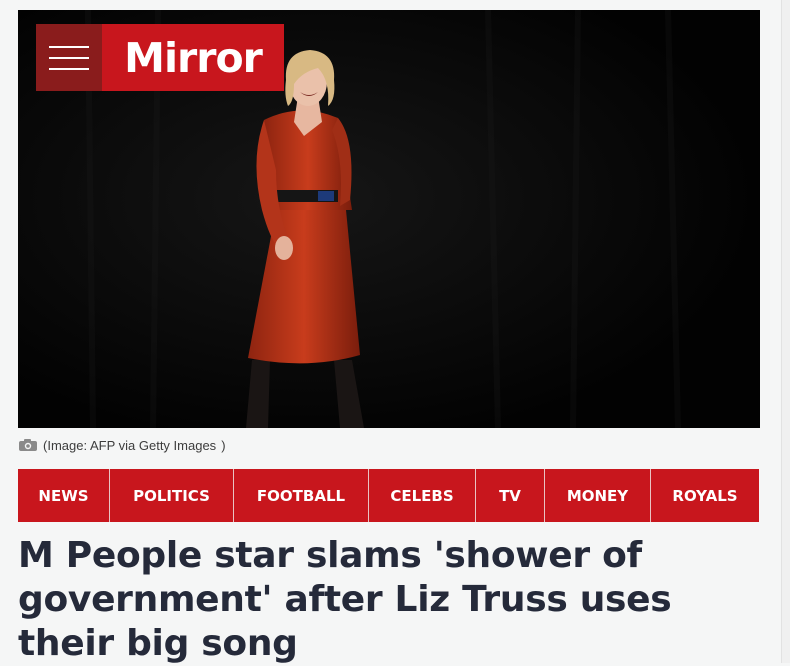 The image size is (790, 666). I want to click on hamburger-icon, so click(69, 57).